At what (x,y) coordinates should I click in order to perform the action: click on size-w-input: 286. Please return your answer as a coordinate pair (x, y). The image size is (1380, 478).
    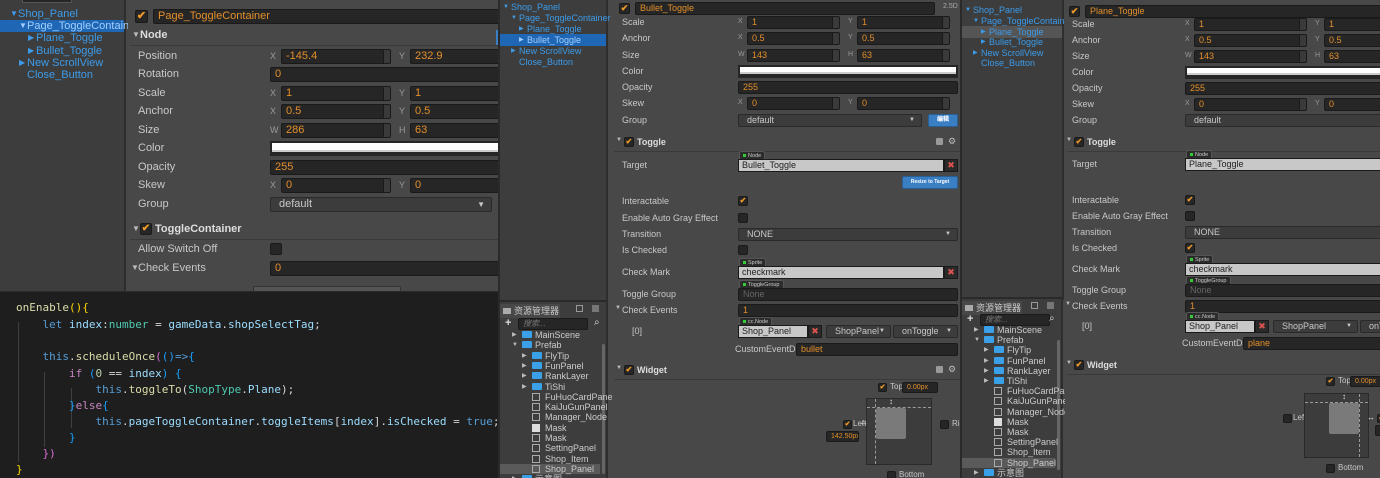
    Looking at the image, I should click on (336, 130).